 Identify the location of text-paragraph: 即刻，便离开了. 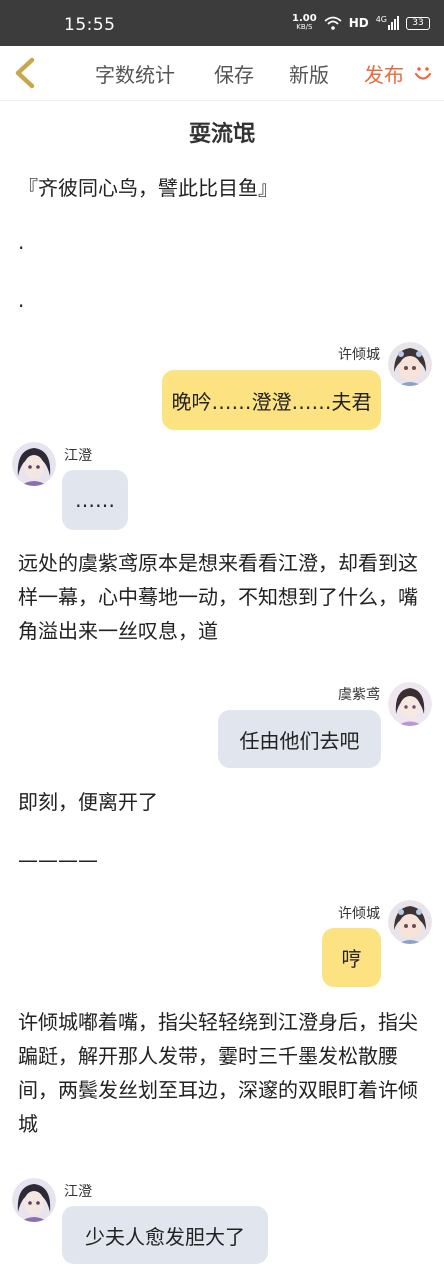
(88, 802).